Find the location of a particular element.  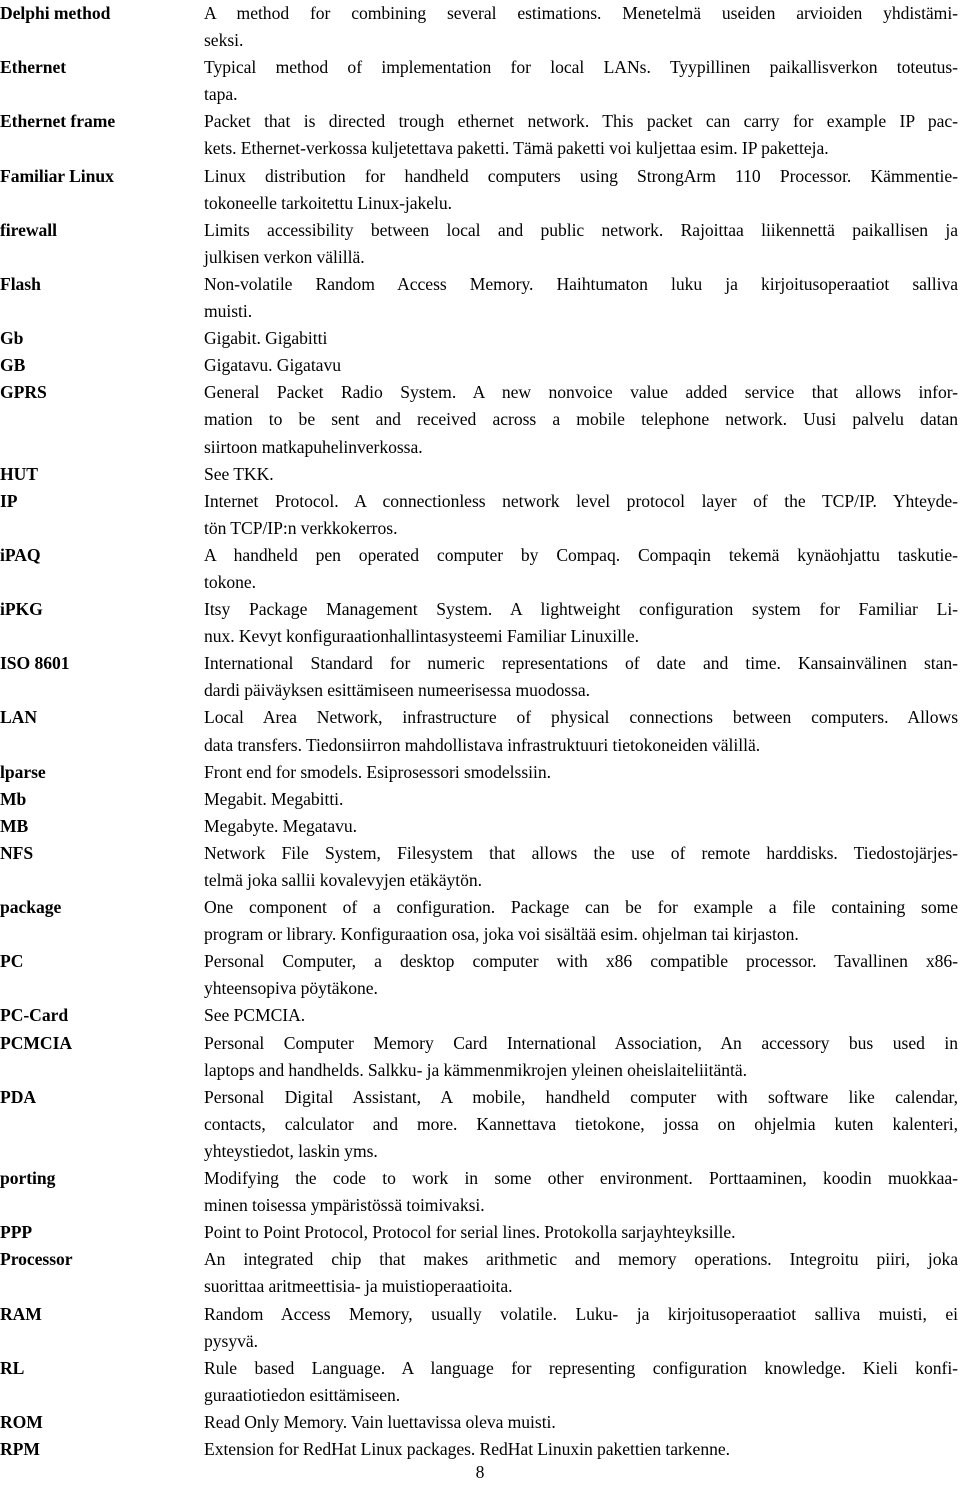

glossary-term: PC is located at coordinates (12, 961).